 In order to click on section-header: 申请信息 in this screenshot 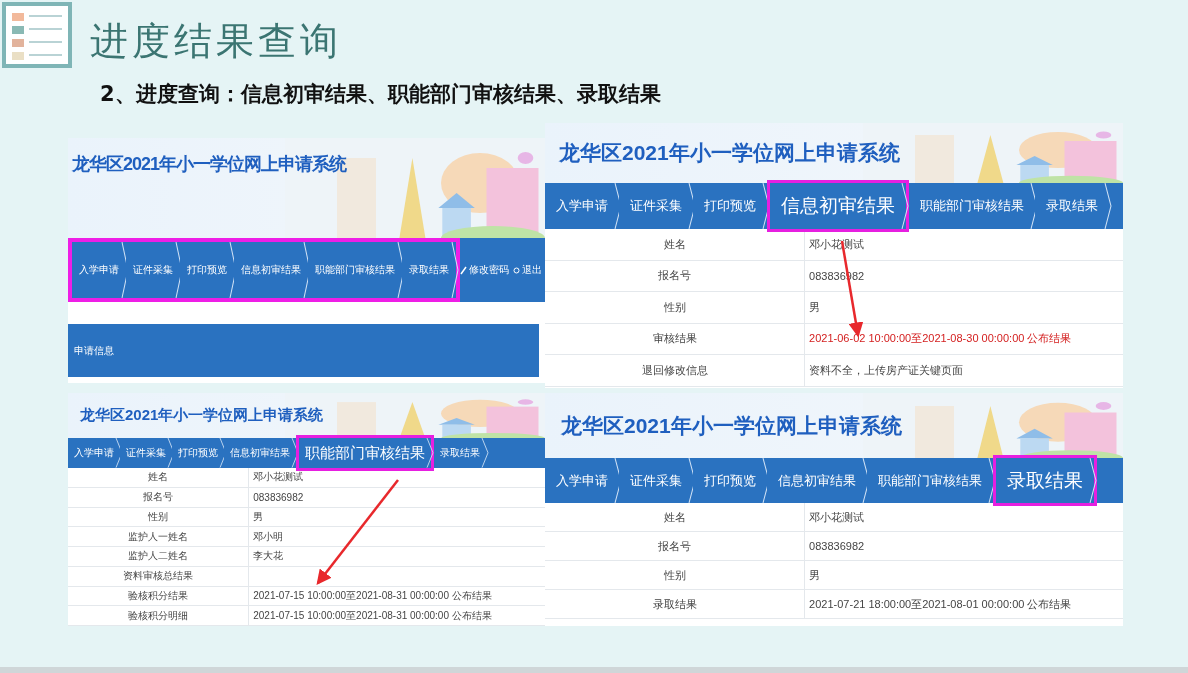, I will do `click(303, 350)`.